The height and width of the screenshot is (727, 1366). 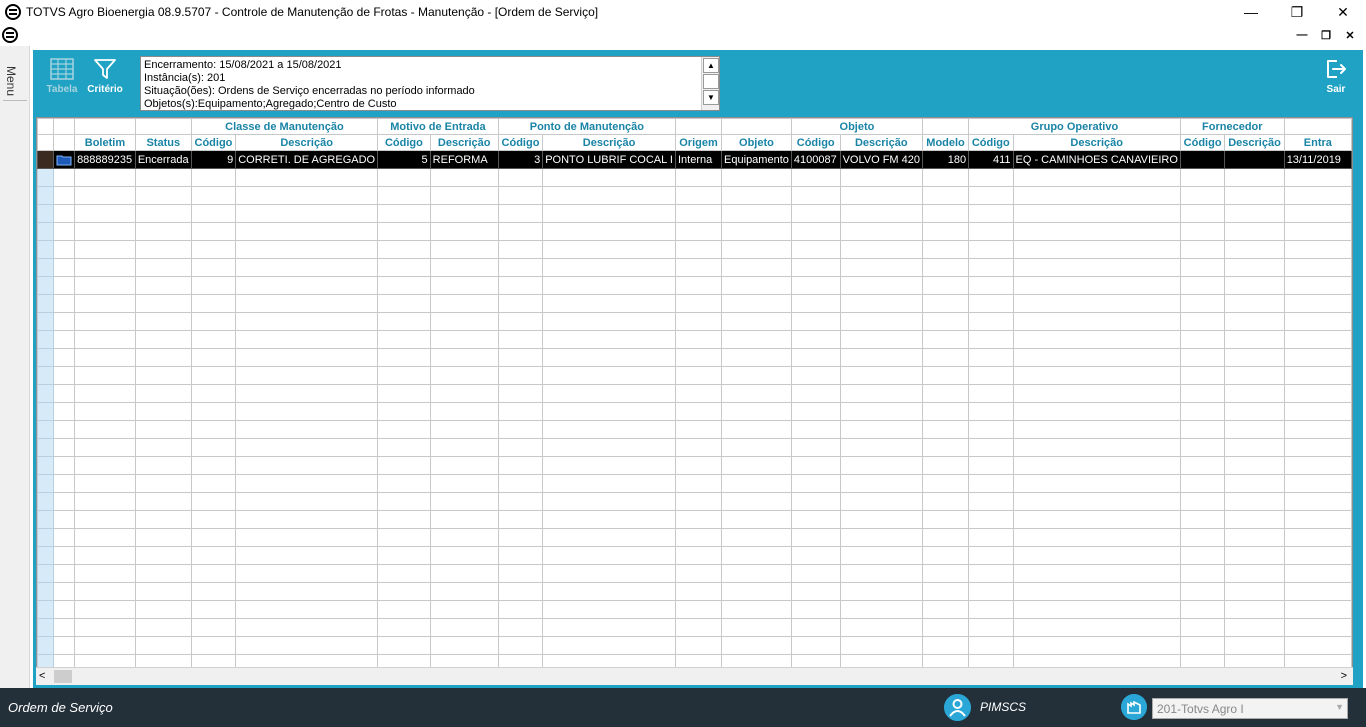 I want to click on col-header-boletim: Boletim, so click(x=105, y=142).